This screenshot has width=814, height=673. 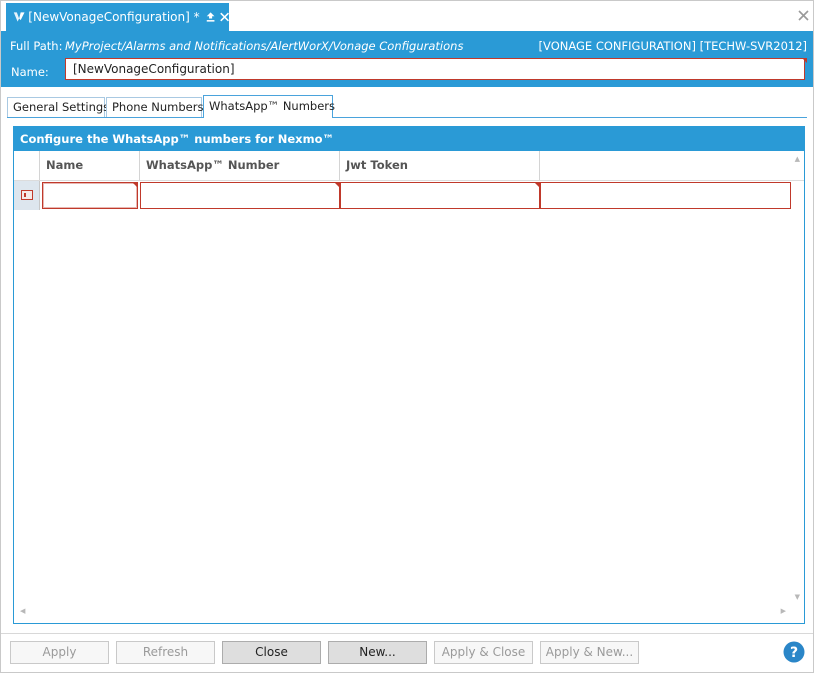 I want to click on row-selector, so click(x=27, y=195).